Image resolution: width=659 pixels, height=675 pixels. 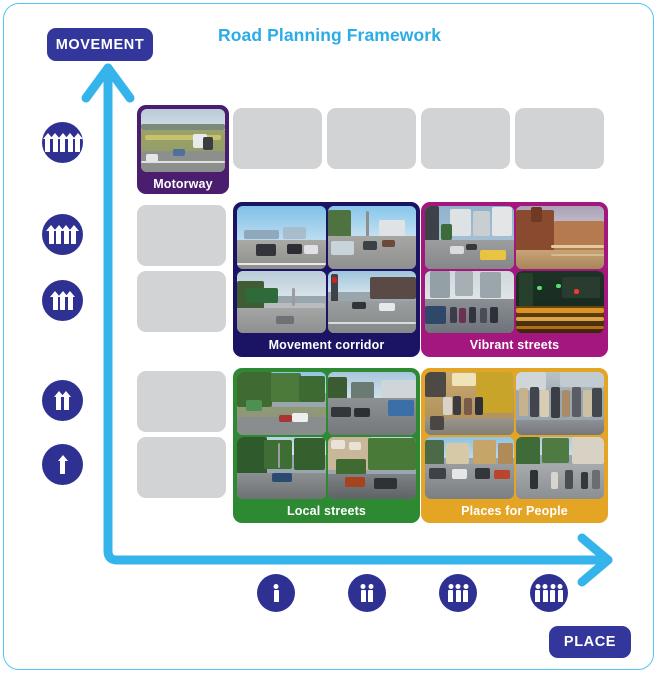 I want to click on movement-axis-label: MOVEMENT, so click(x=100, y=44).